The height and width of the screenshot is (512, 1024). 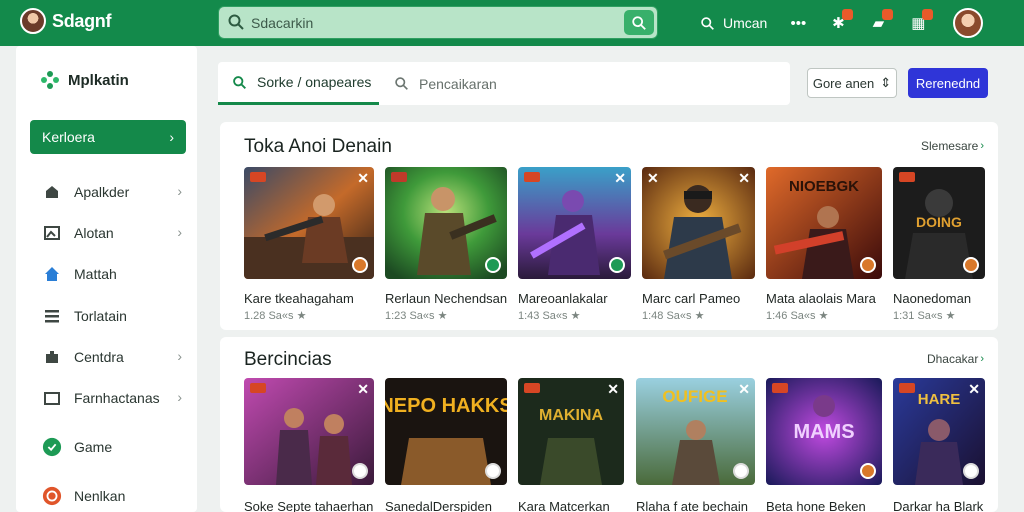 I want to click on game-card: ✕ Mareoanlakalar 1:43 Sa«s ★, so click(x=574, y=246).